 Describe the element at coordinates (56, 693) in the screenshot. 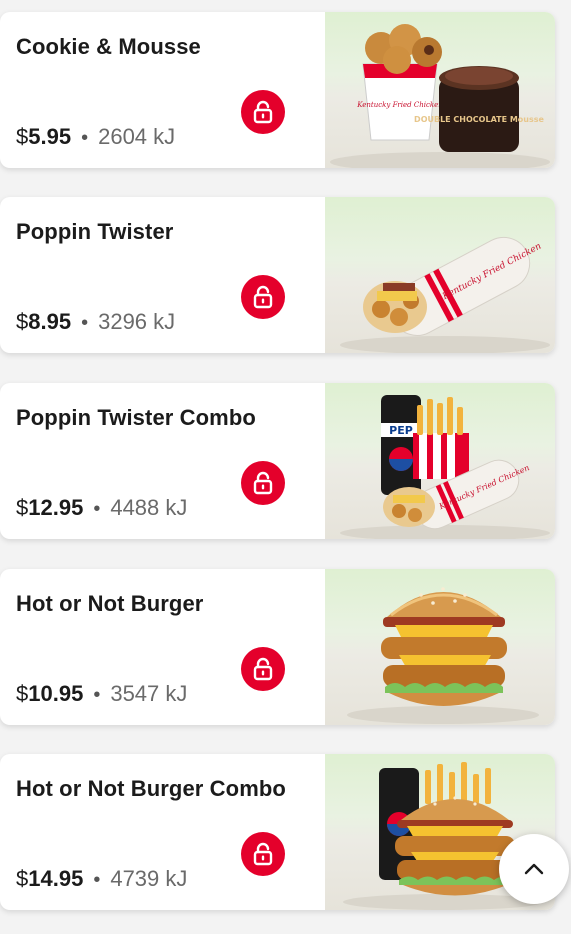

I see `item-price: 10.95` at that location.